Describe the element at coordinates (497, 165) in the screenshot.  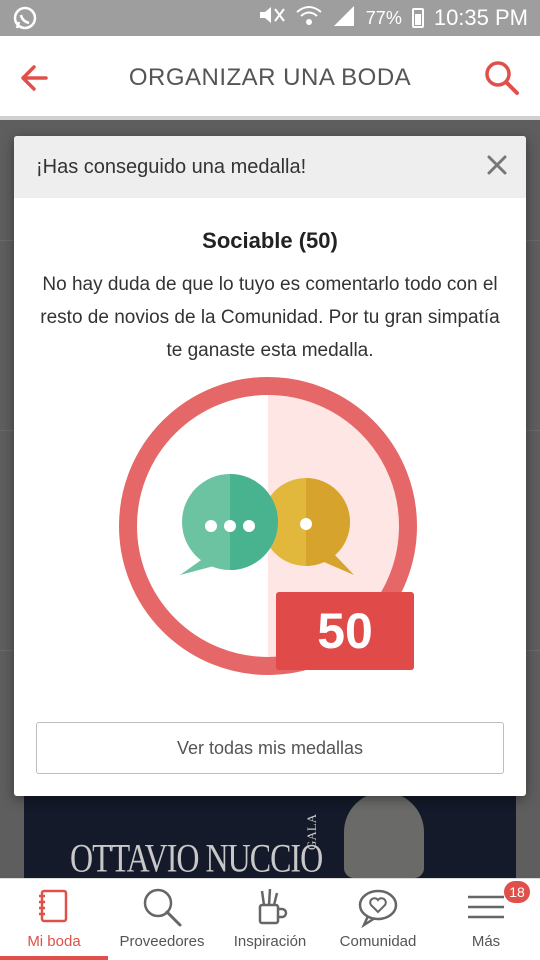
I see `close-icon` at that location.